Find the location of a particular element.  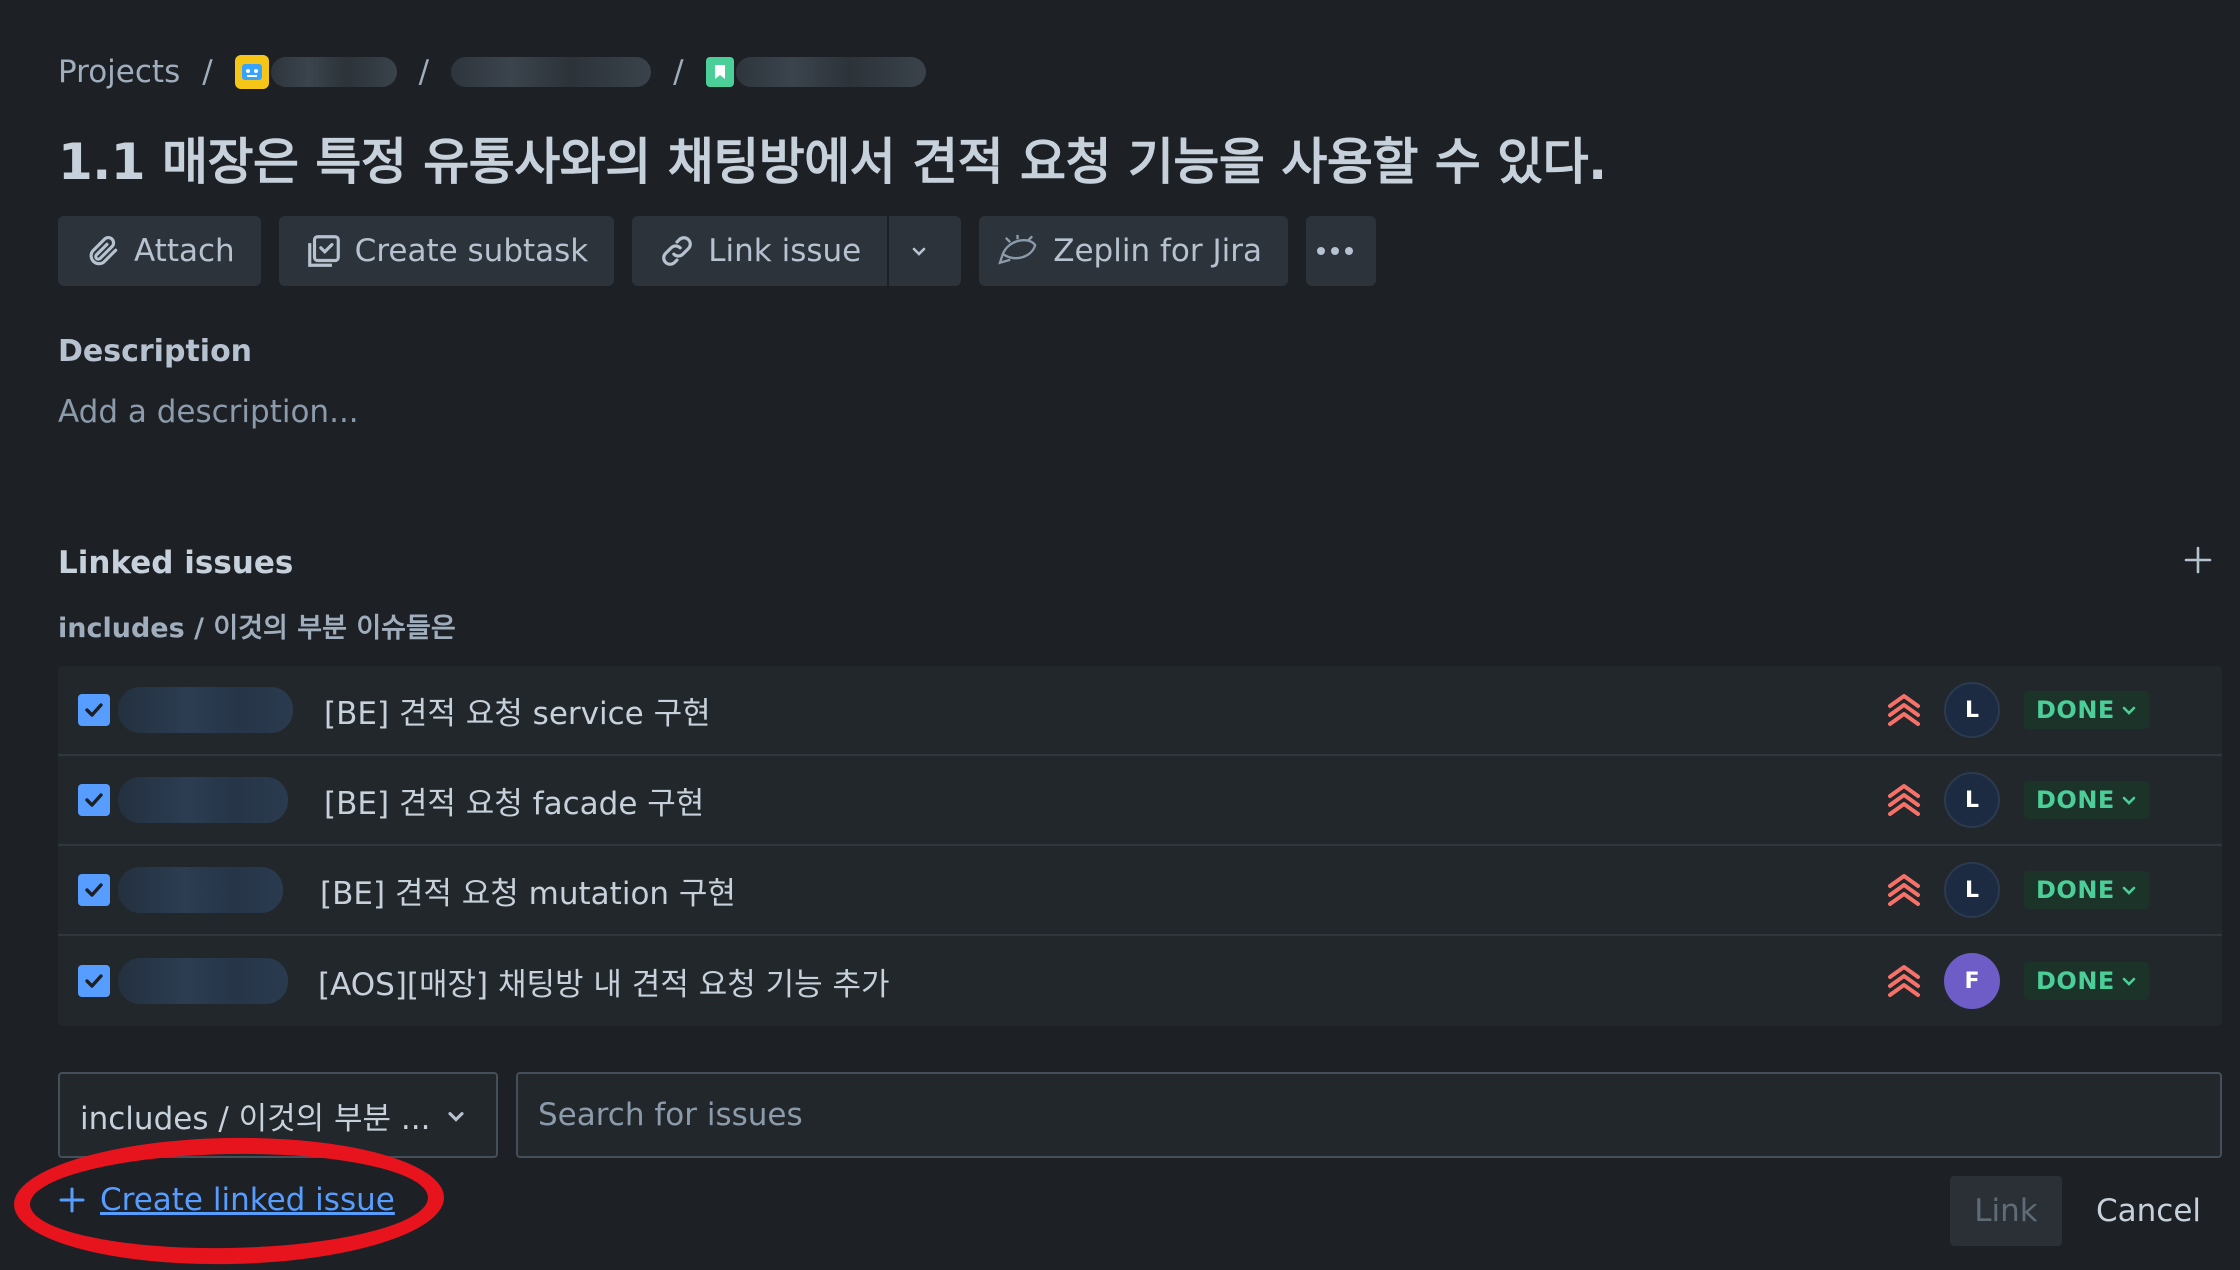

description-heading: Description is located at coordinates (155, 351).